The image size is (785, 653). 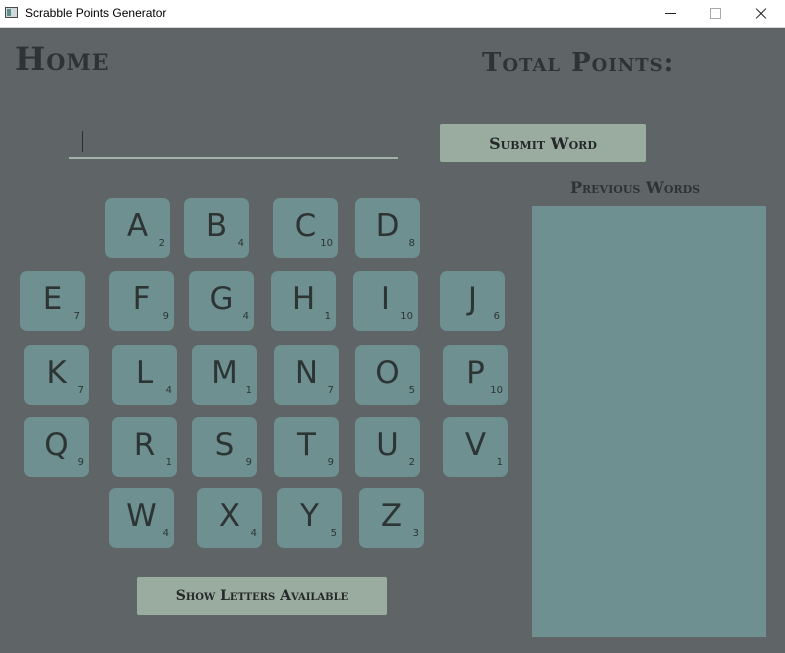 What do you see at coordinates (303, 301) in the screenshot?
I see `letter-tile-h: H1` at bounding box center [303, 301].